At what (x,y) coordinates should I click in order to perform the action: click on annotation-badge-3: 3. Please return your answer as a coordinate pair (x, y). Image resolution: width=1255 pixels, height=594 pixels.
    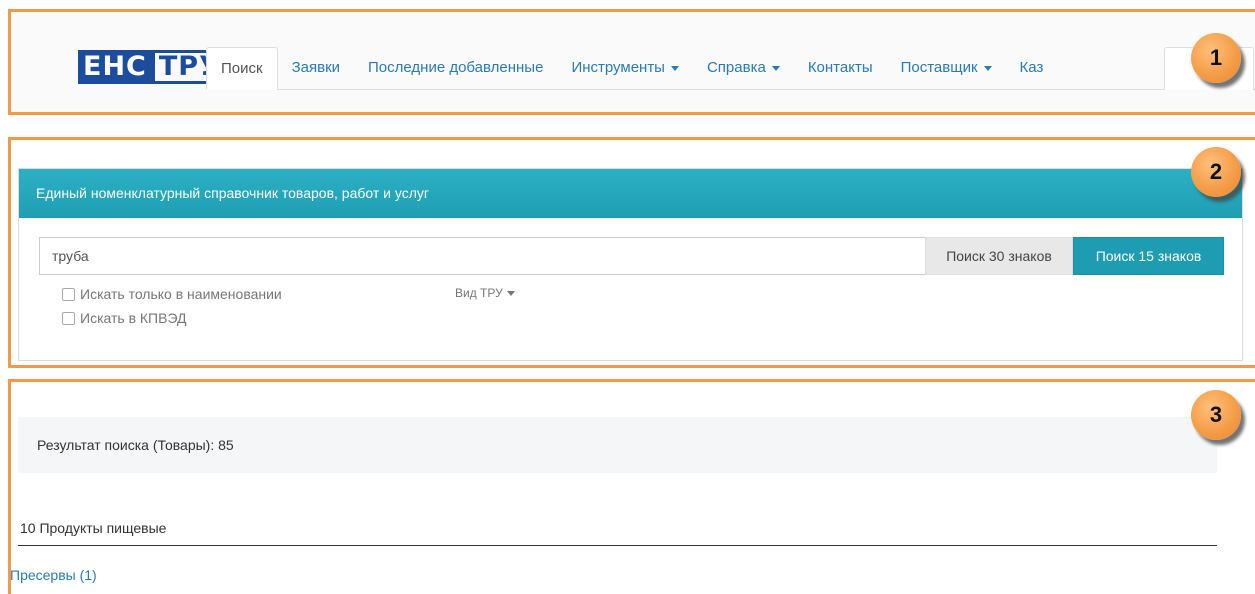
    Looking at the image, I should click on (1216, 415).